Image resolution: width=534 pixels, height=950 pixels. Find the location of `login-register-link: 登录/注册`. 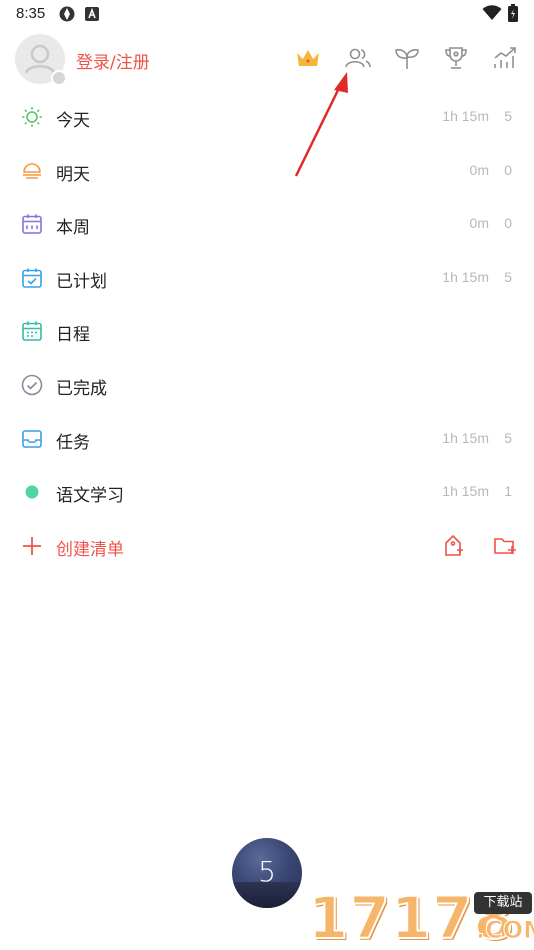

login-register-link: 登录/注册 is located at coordinates (113, 60).